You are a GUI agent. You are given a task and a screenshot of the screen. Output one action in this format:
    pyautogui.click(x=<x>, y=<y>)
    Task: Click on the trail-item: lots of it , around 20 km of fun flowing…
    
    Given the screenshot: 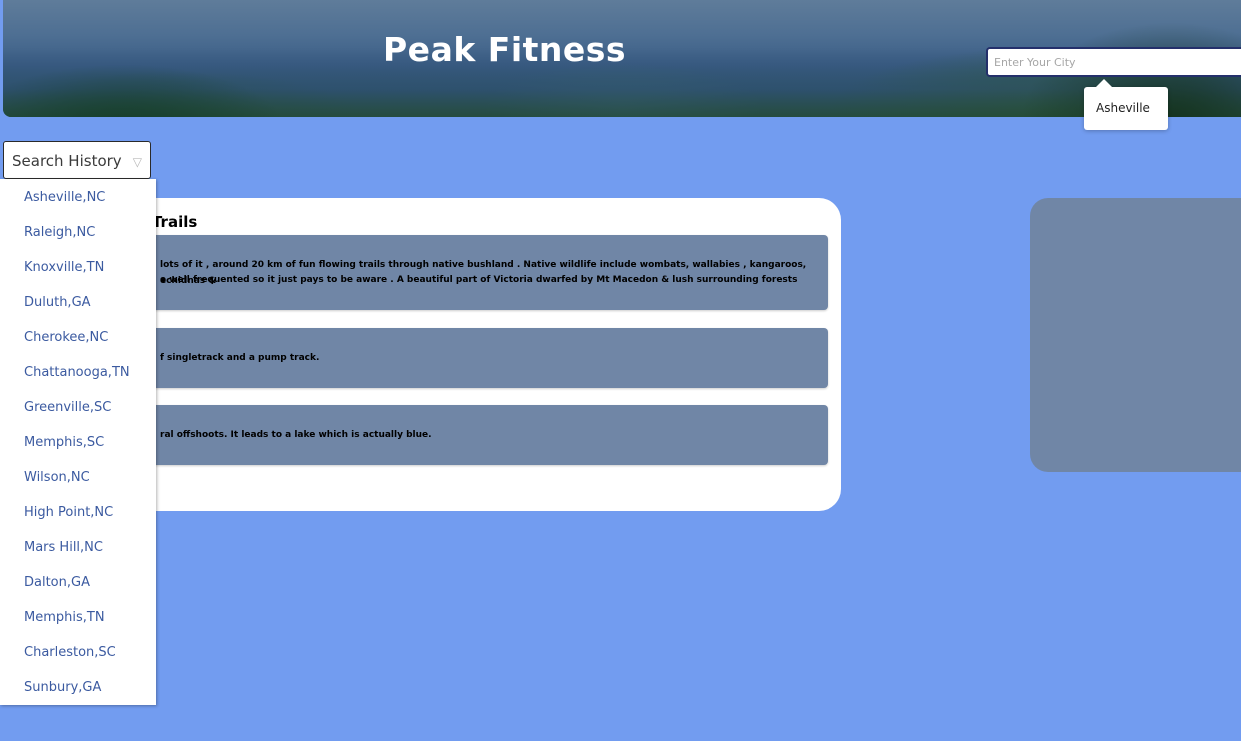 What is the action you would take?
    pyautogui.click(x=464, y=272)
    